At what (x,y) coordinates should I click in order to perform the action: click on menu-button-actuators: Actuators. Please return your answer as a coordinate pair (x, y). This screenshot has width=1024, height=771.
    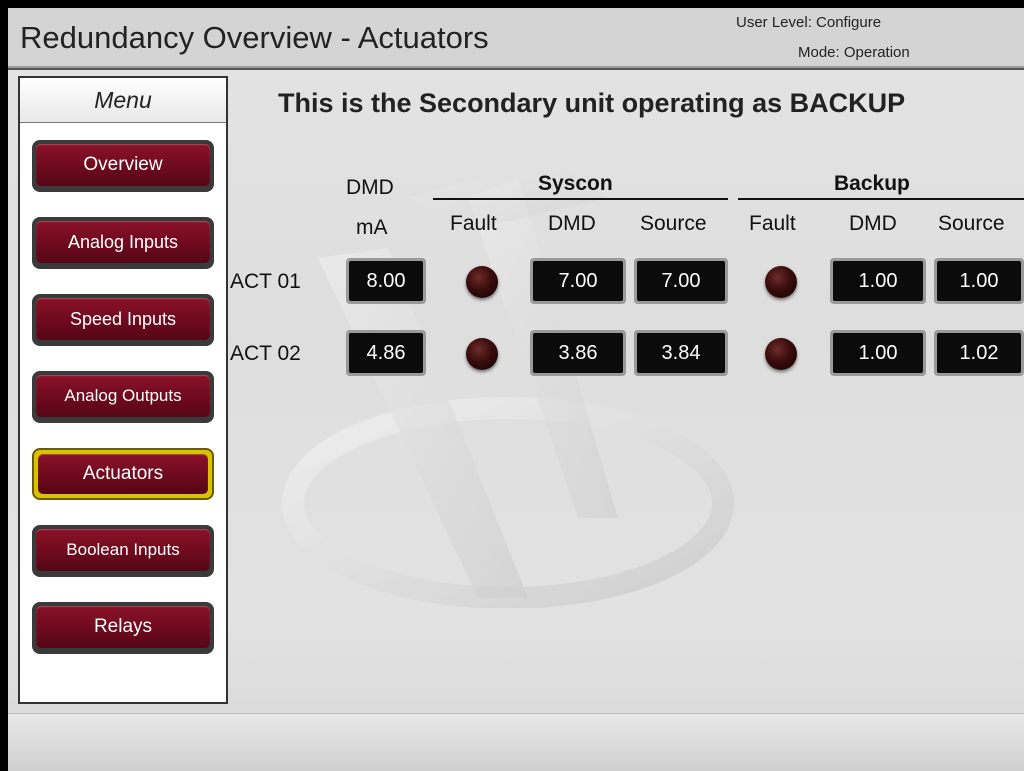
    Looking at the image, I should click on (123, 474).